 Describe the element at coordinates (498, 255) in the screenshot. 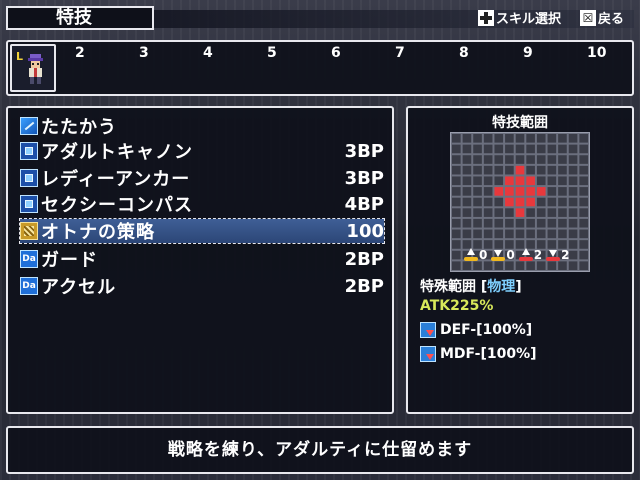

I see `down-yellow-icon` at that location.